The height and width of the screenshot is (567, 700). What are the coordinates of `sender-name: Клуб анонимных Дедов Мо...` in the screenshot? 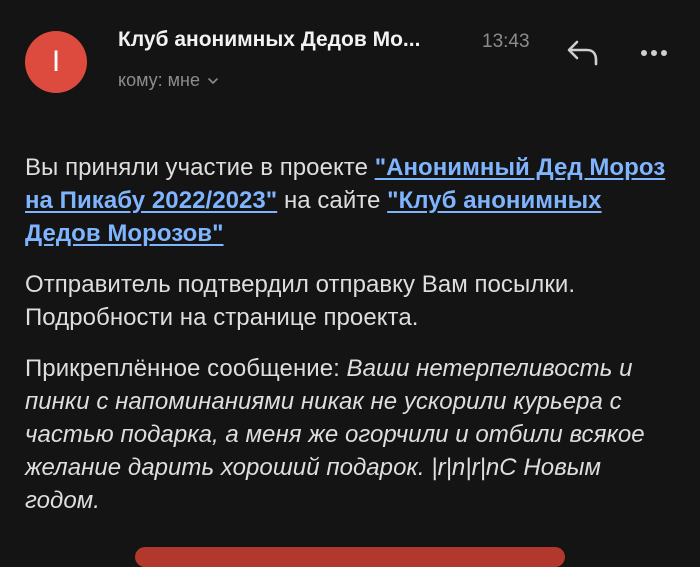 It's located at (290, 40).